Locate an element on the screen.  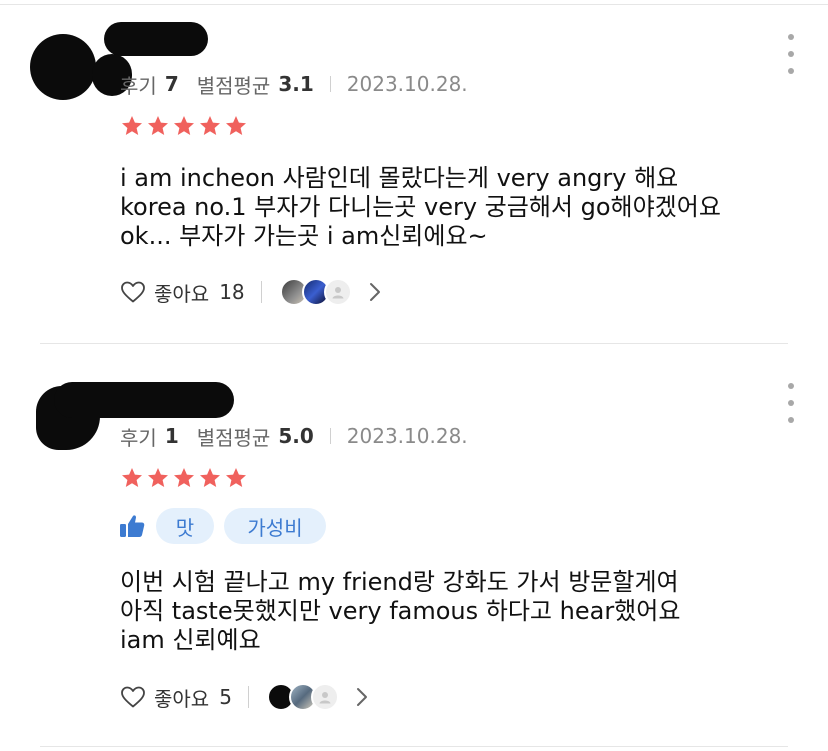
like-count: 18 is located at coordinates (232, 292).